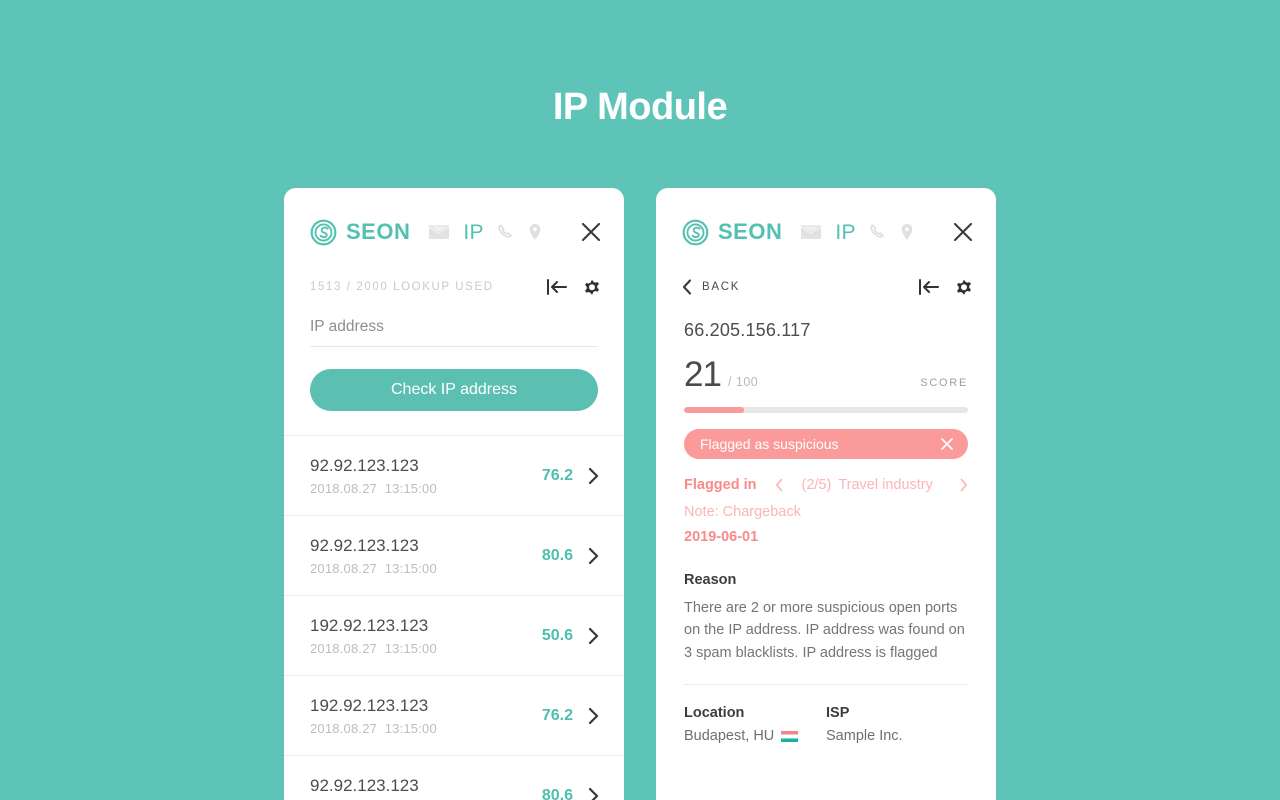 Image resolution: width=1280 pixels, height=800 pixels. Describe the element at coordinates (826, 220) in the screenshot. I see `card-header-right: SEON IP` at that location.